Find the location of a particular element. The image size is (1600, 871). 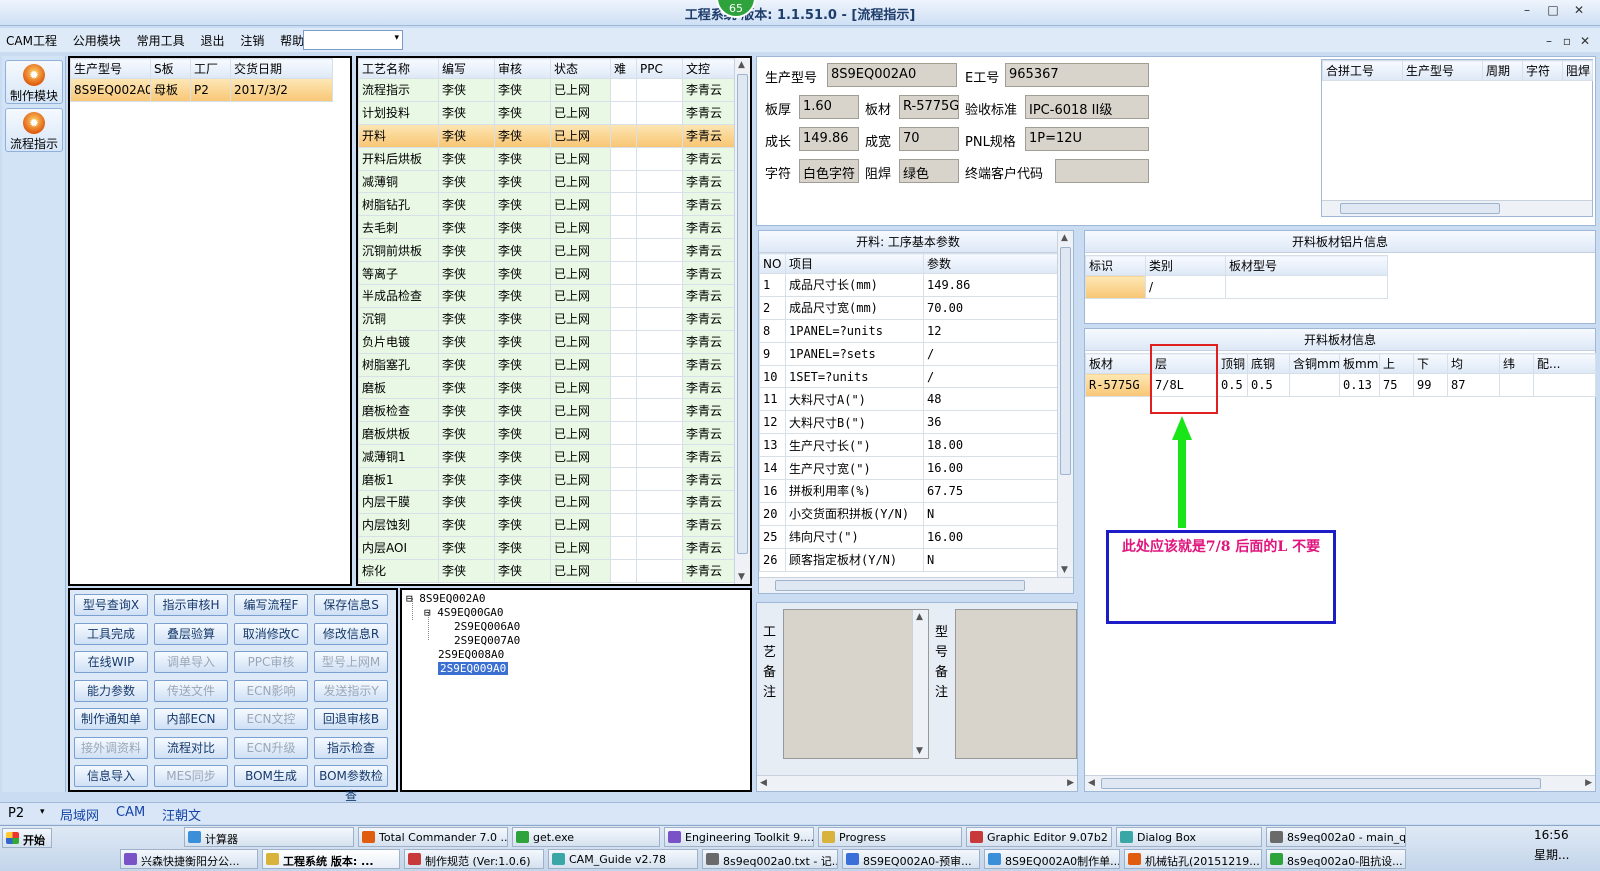

tab-lan: 局域网 is located at coordinates (79, 814).